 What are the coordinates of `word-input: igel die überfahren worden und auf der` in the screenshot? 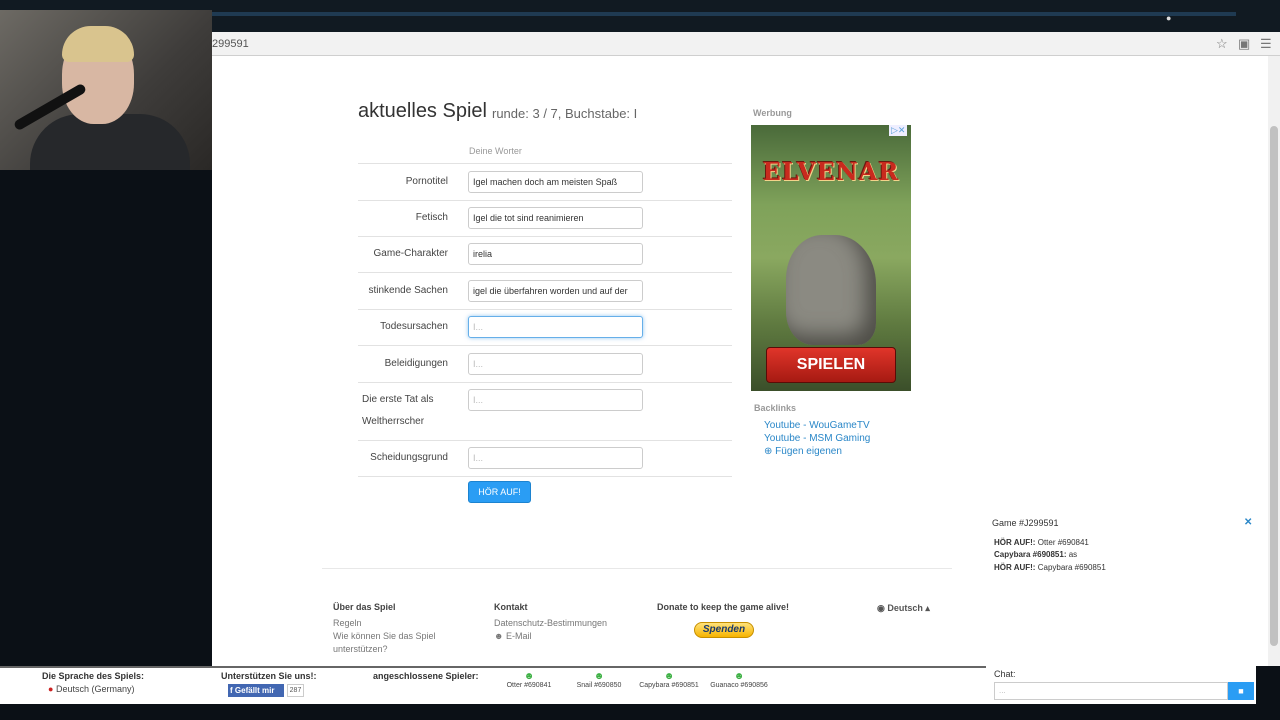 It's located at (555, 291).